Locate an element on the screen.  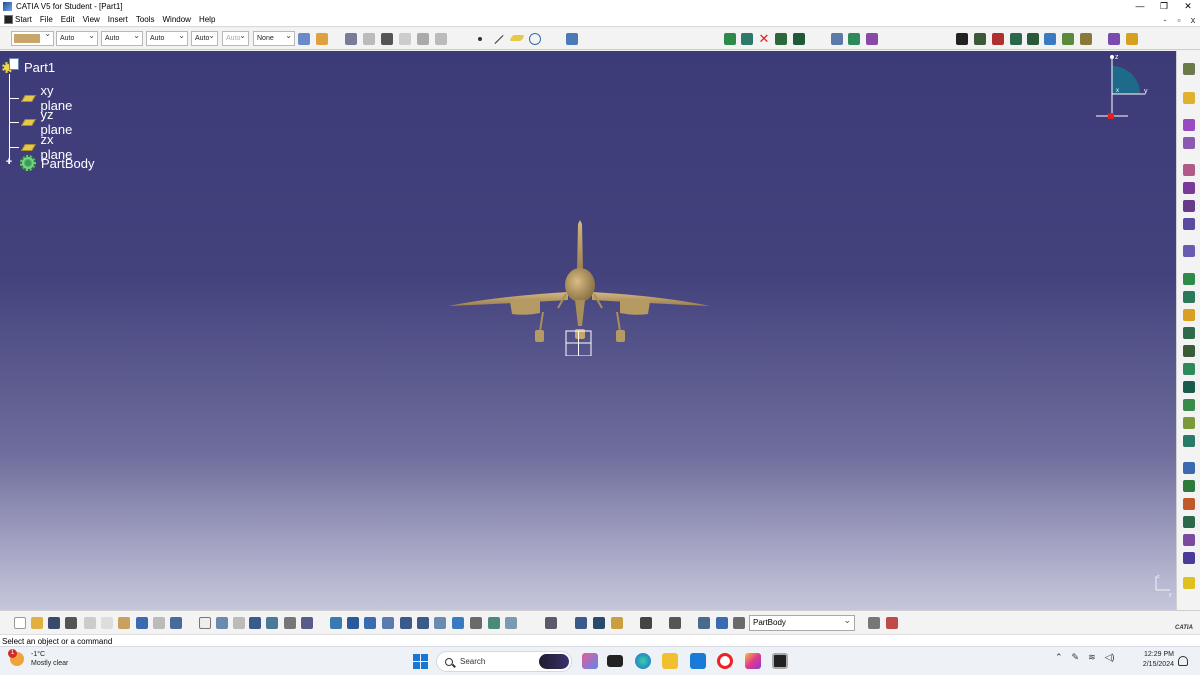
menu-start: Start is located at coordinates (19, 19).